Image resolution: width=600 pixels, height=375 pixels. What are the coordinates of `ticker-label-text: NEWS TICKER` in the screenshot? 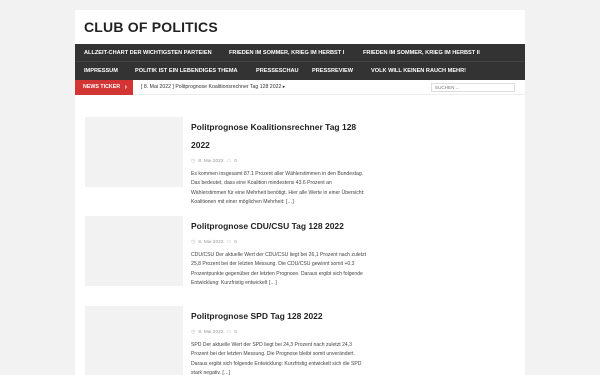 It's located at (102, 87).